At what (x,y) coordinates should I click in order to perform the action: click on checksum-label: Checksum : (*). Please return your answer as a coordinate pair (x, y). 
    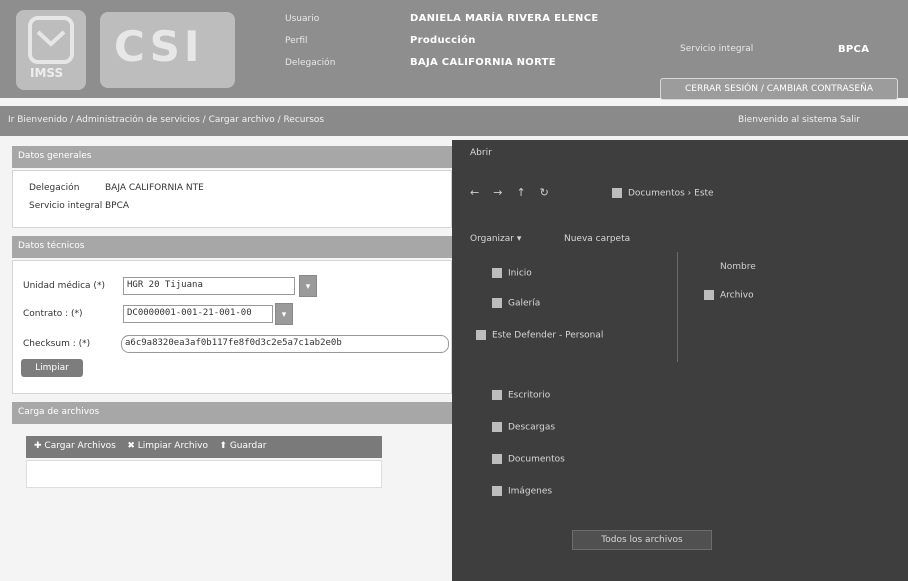
    Looking at the image, I should click on (57, 344).